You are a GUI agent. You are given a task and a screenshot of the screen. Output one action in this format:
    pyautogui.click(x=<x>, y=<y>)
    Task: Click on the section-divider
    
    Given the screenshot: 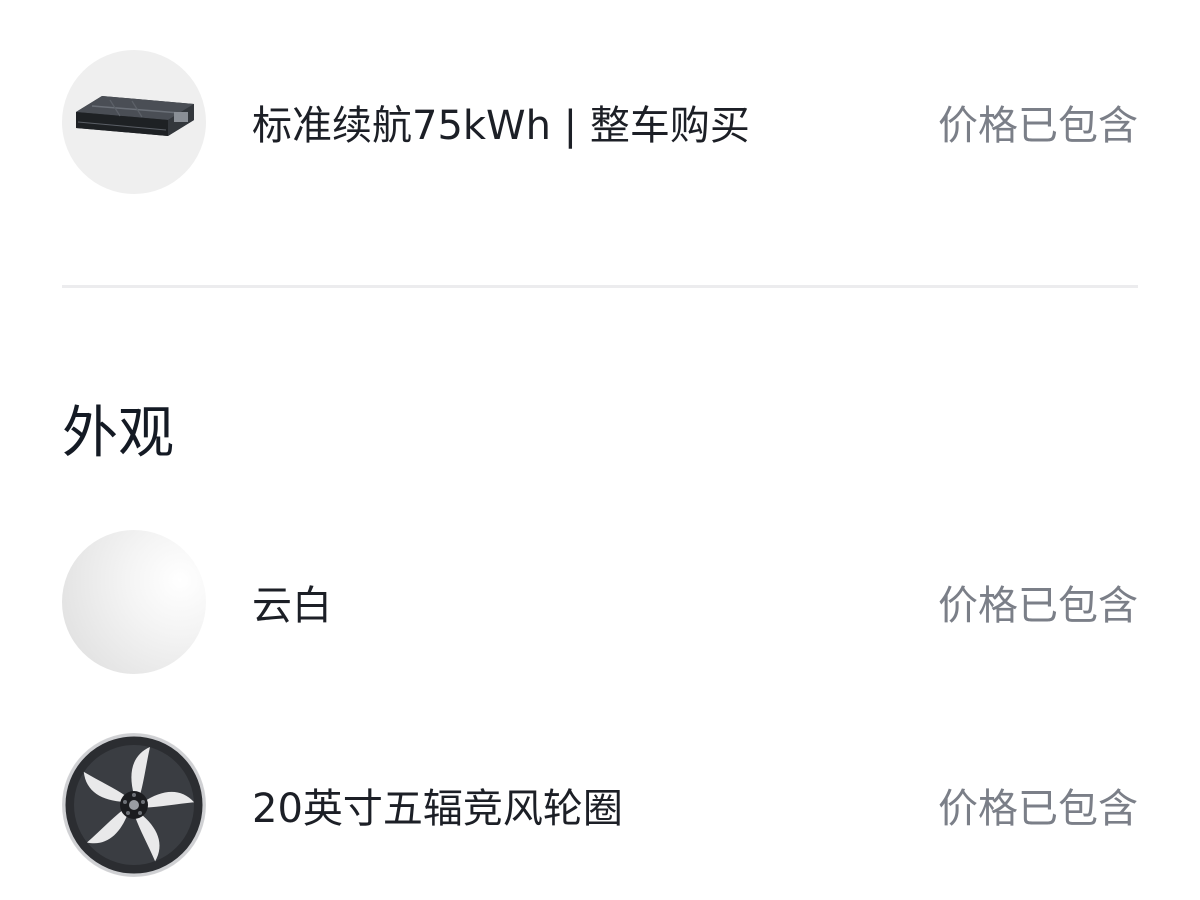 What is the action you would take?
    pyautogui.click(x=600, y=286)
    